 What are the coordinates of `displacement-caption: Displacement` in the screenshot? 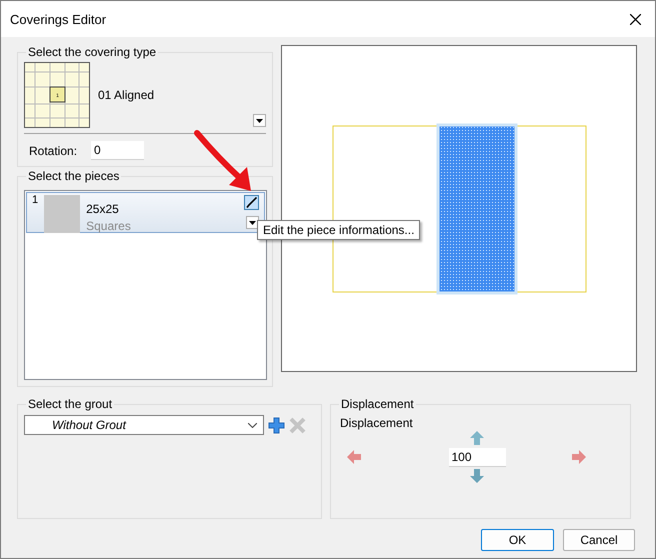 It's located at (376, 422).